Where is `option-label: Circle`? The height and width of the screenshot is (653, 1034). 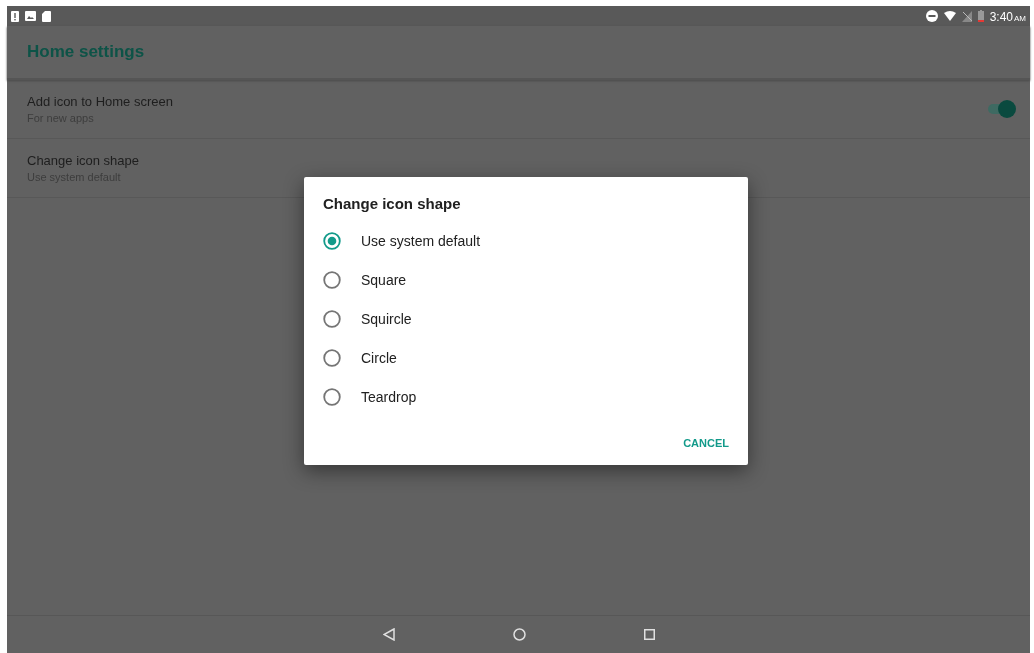 option-label: Circle is located at coordinates (379, 357).